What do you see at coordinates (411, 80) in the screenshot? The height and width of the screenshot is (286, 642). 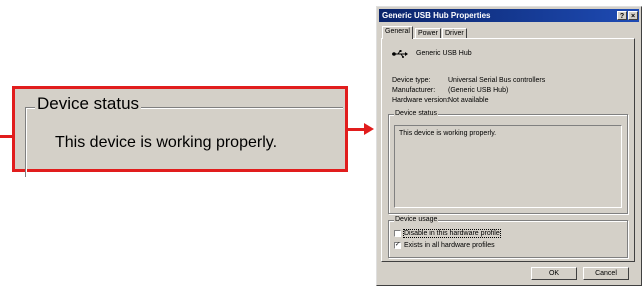 I see `device-type-label: Device type:` at bounding box center [411, 80].